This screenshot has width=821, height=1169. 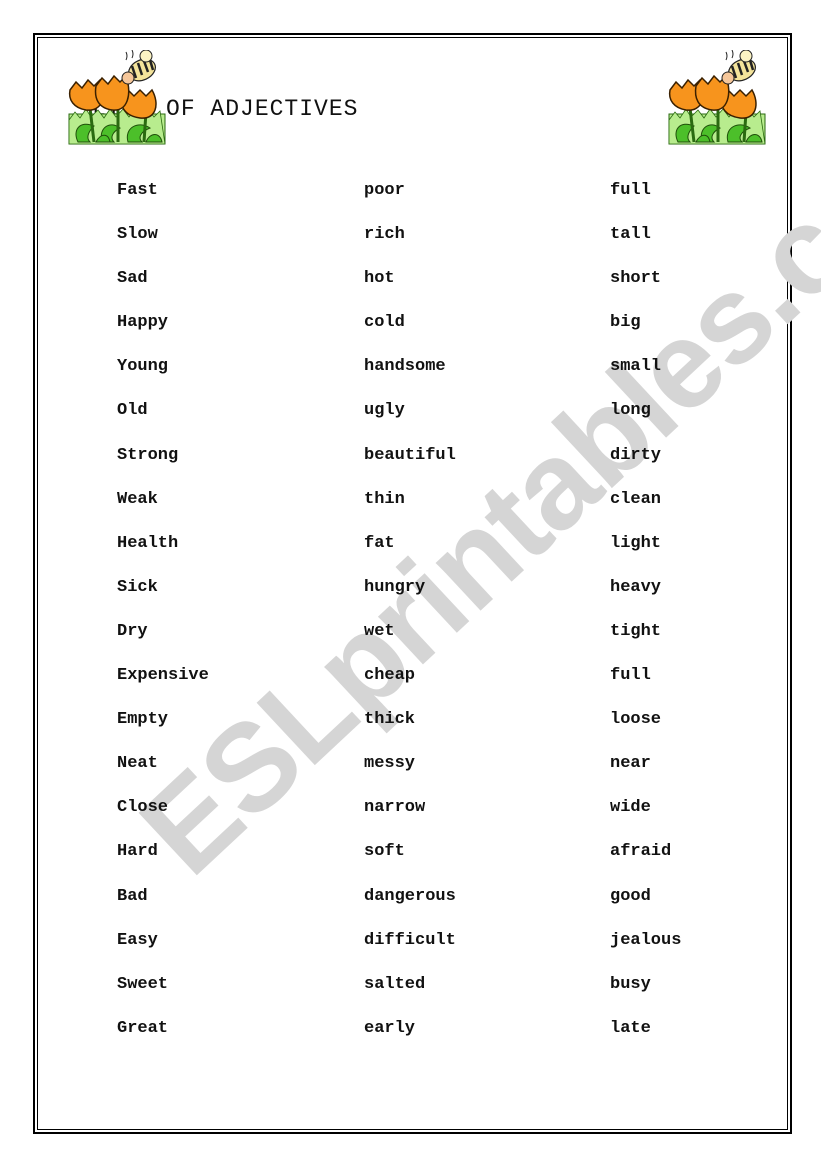 What do you see at coordinates (630, 984) in the screenshot?
I see `adjective-word: busy` at bounding box center [630, 984].